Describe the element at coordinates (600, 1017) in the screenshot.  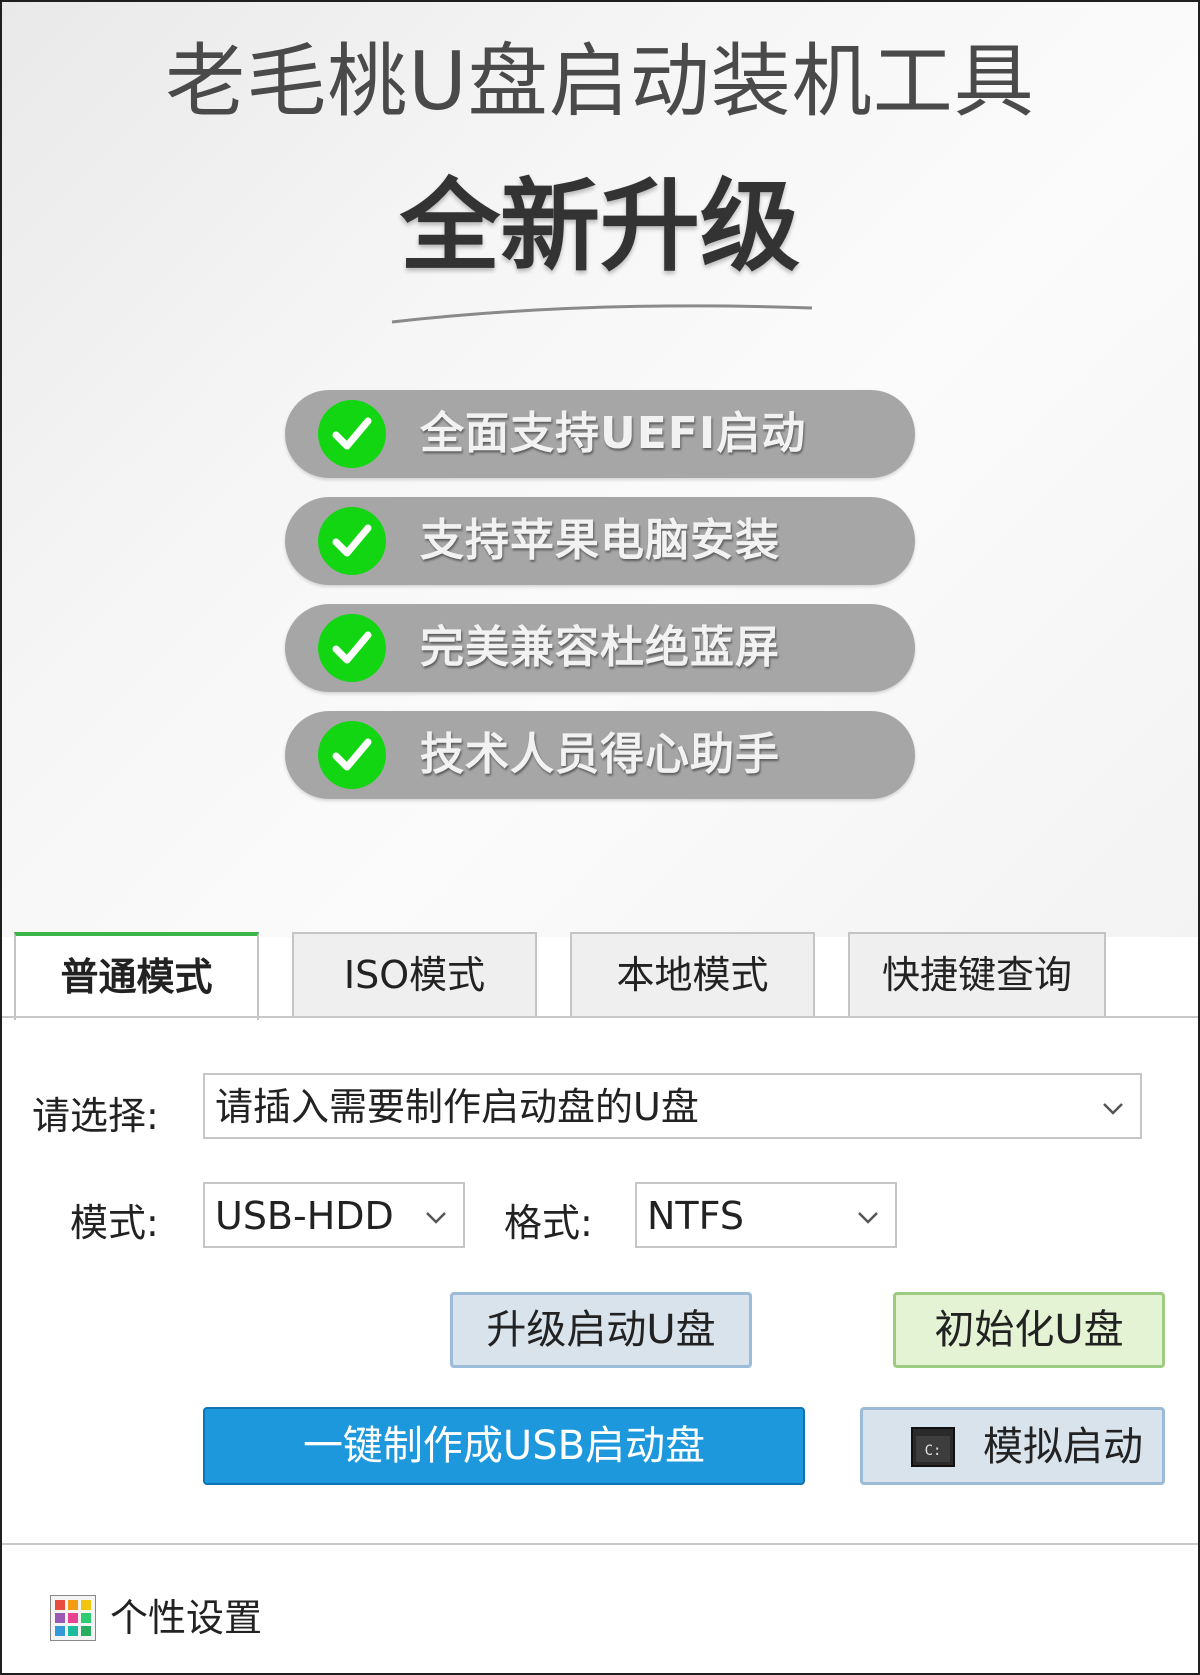
I see `tab-divider` at that location.